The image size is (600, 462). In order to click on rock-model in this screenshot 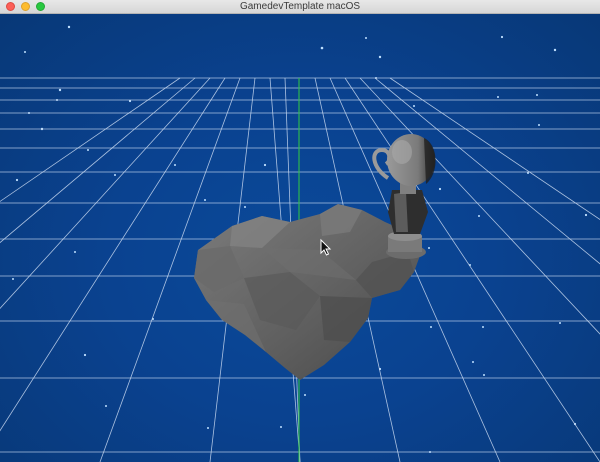, I will do `click(308, 292)`.